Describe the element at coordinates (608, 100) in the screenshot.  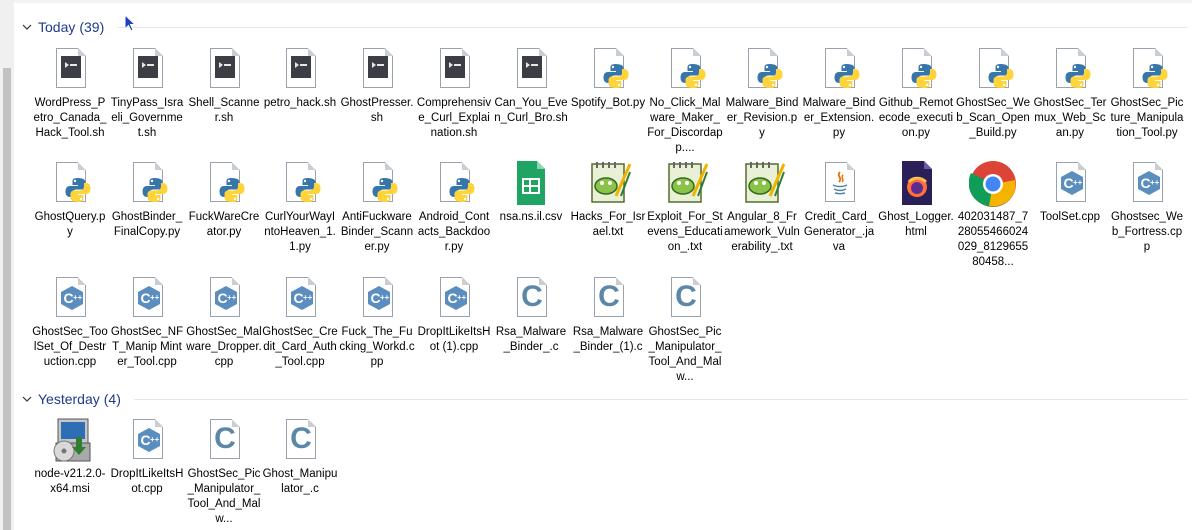
I see `file-item: Spotify_Bot.py` at that location.